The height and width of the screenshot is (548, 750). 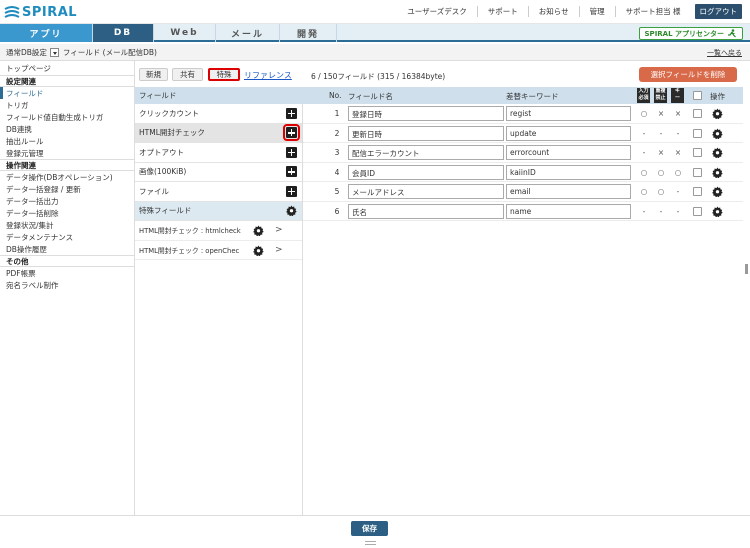 I want to click on main-nav: アプリ DB Web メール 開発 SPIRAL アプリセンター, so click(x=375, y=33).